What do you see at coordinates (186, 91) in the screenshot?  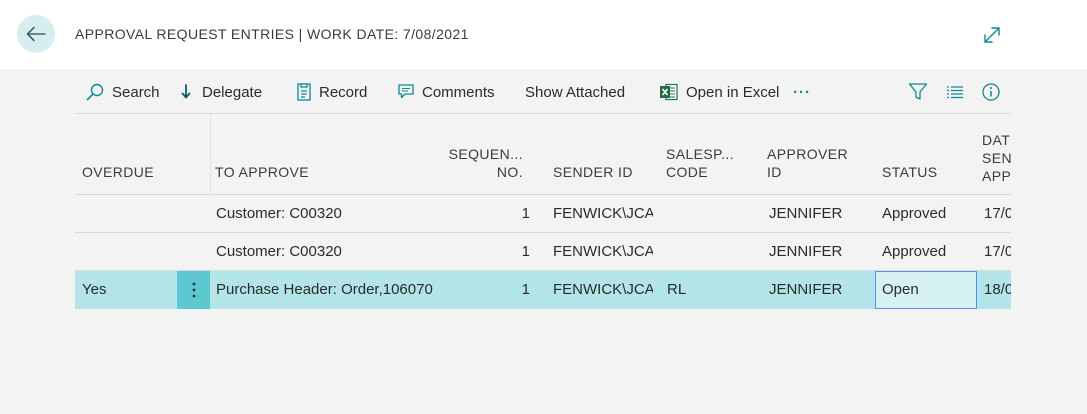 I see `arrow-down-icon` at bounding box center [186, 91].